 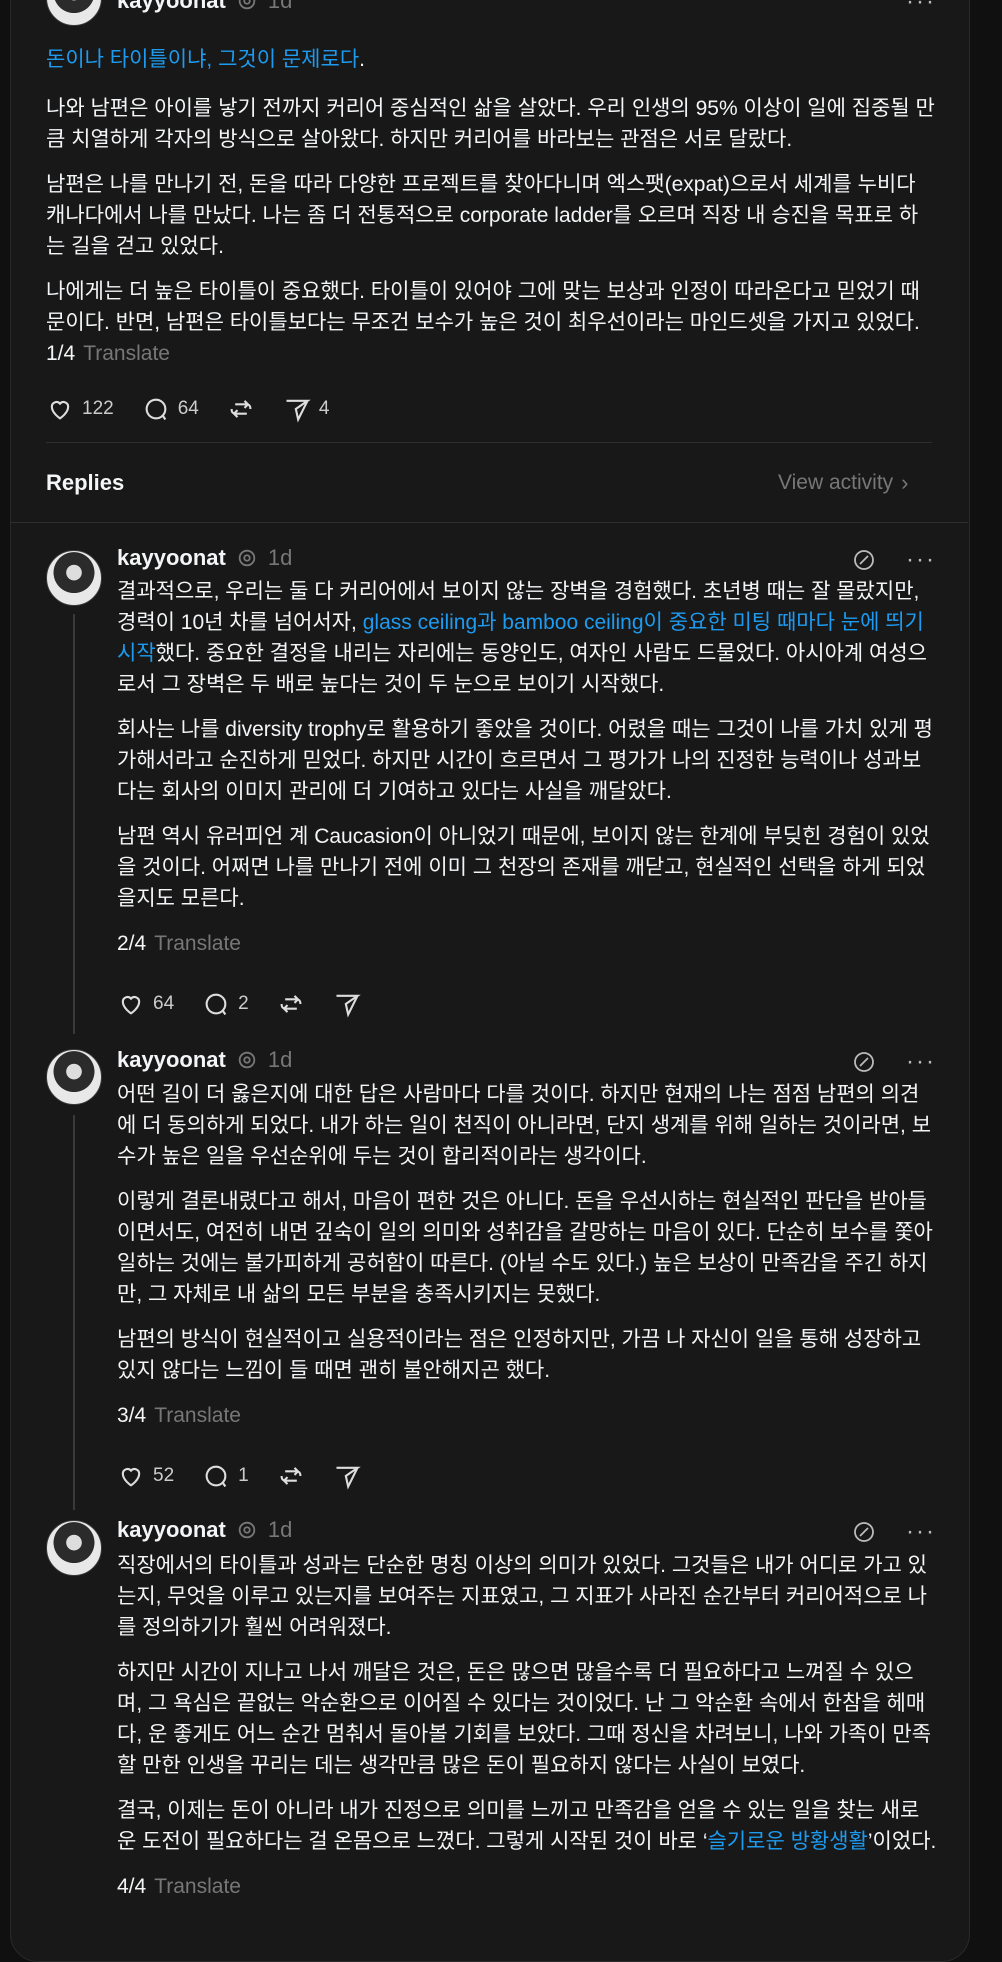 I want to click on reply-link: 슬기로운 방황생활, so click(x=787, y=1841).